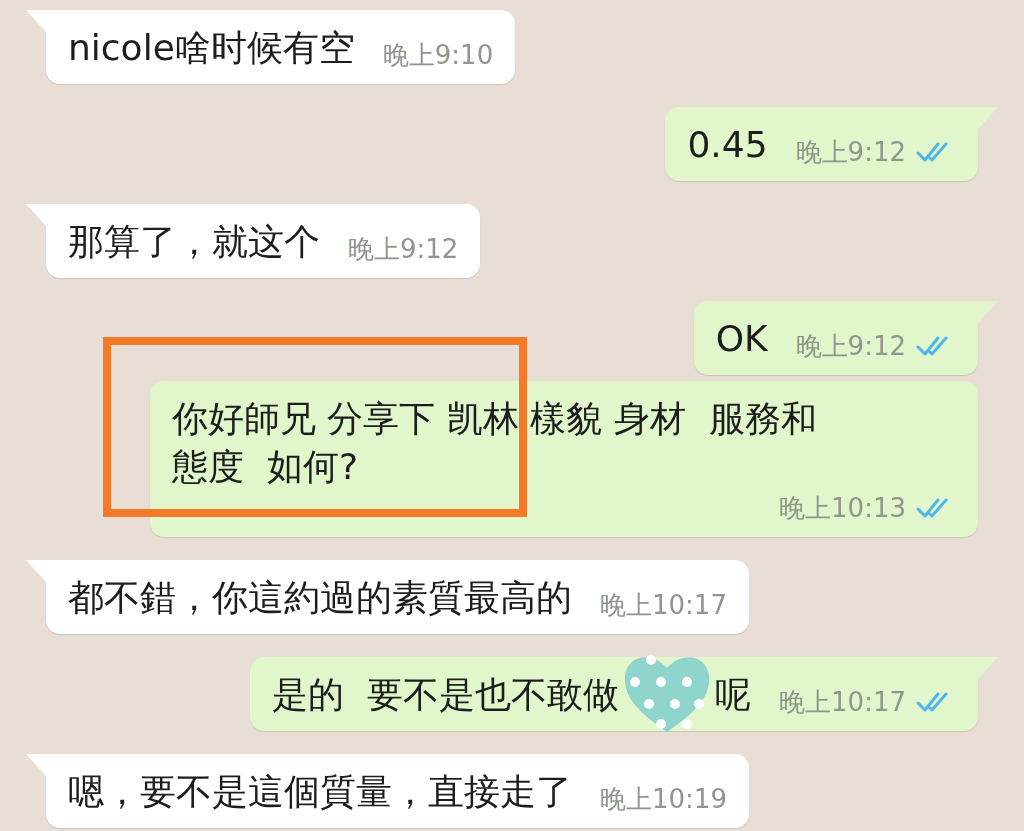  I want to click on message-text: 是的 要不是也不敢做 呢, so click(512, 695).